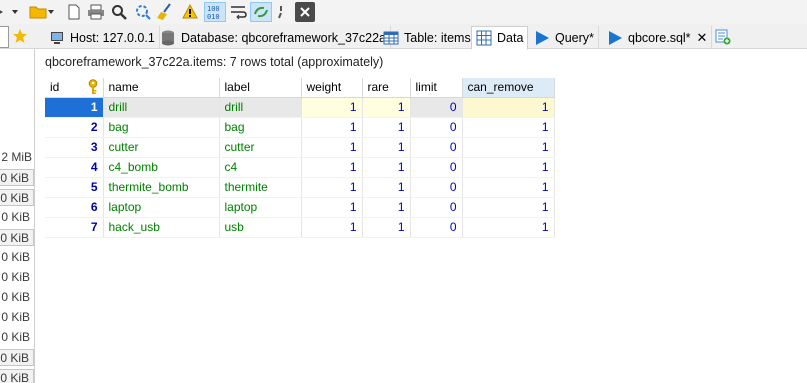 This screenshot has height=383, width=807. What do you see at coordinates (260, 207) in the screenshot?
I see `cell-label: laptop` at bounding box center [260, 207].